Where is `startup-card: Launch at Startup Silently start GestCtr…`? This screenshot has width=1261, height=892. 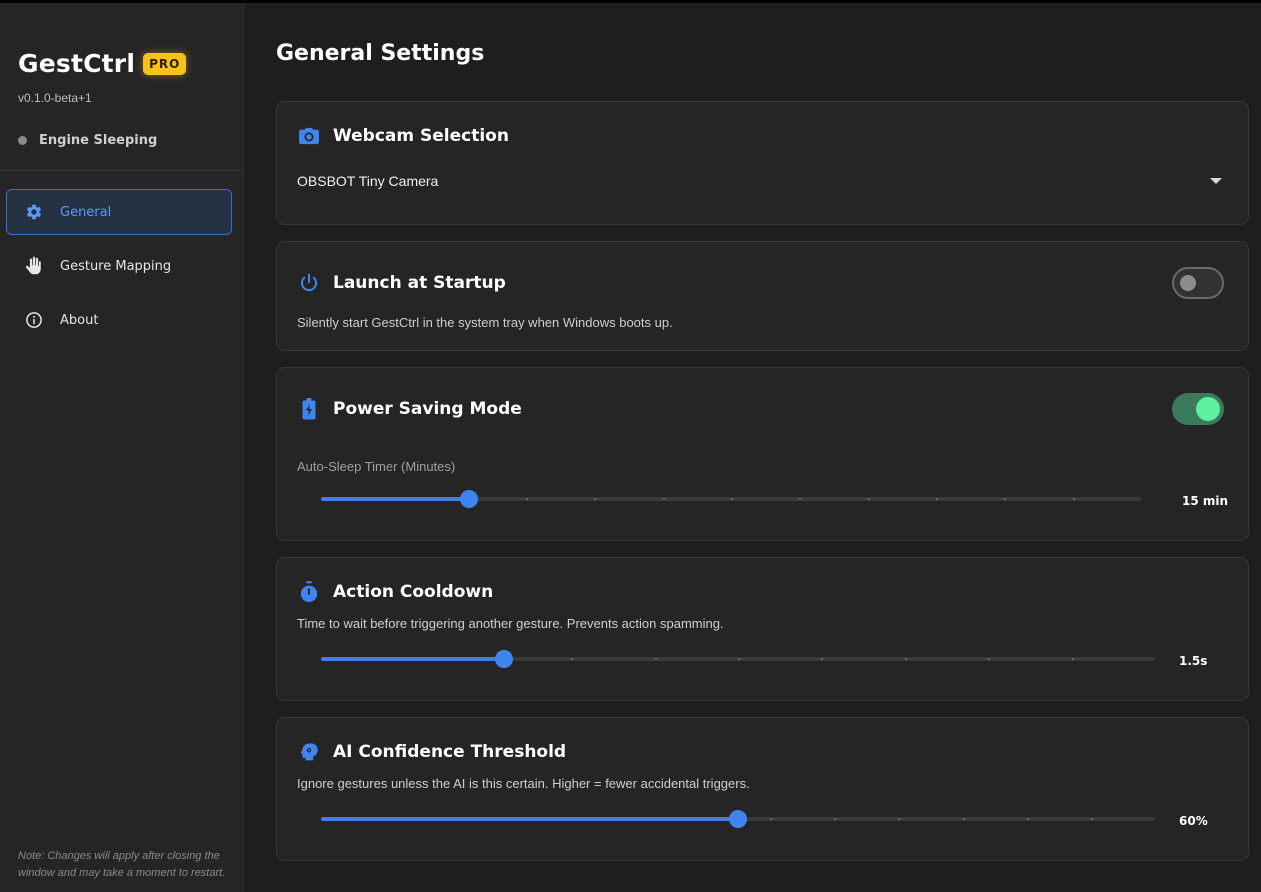
startup-card: Launch at Startup Silently start GestCtr… is located at coordinates (762, 296).